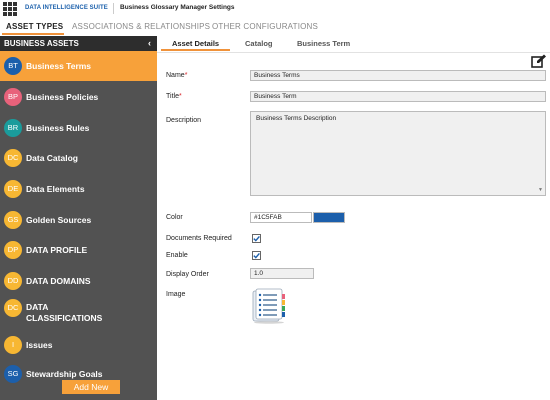  Describe the element at coordinates (256, 255) in the screenshot. I see `enable-checkbox` at that location.